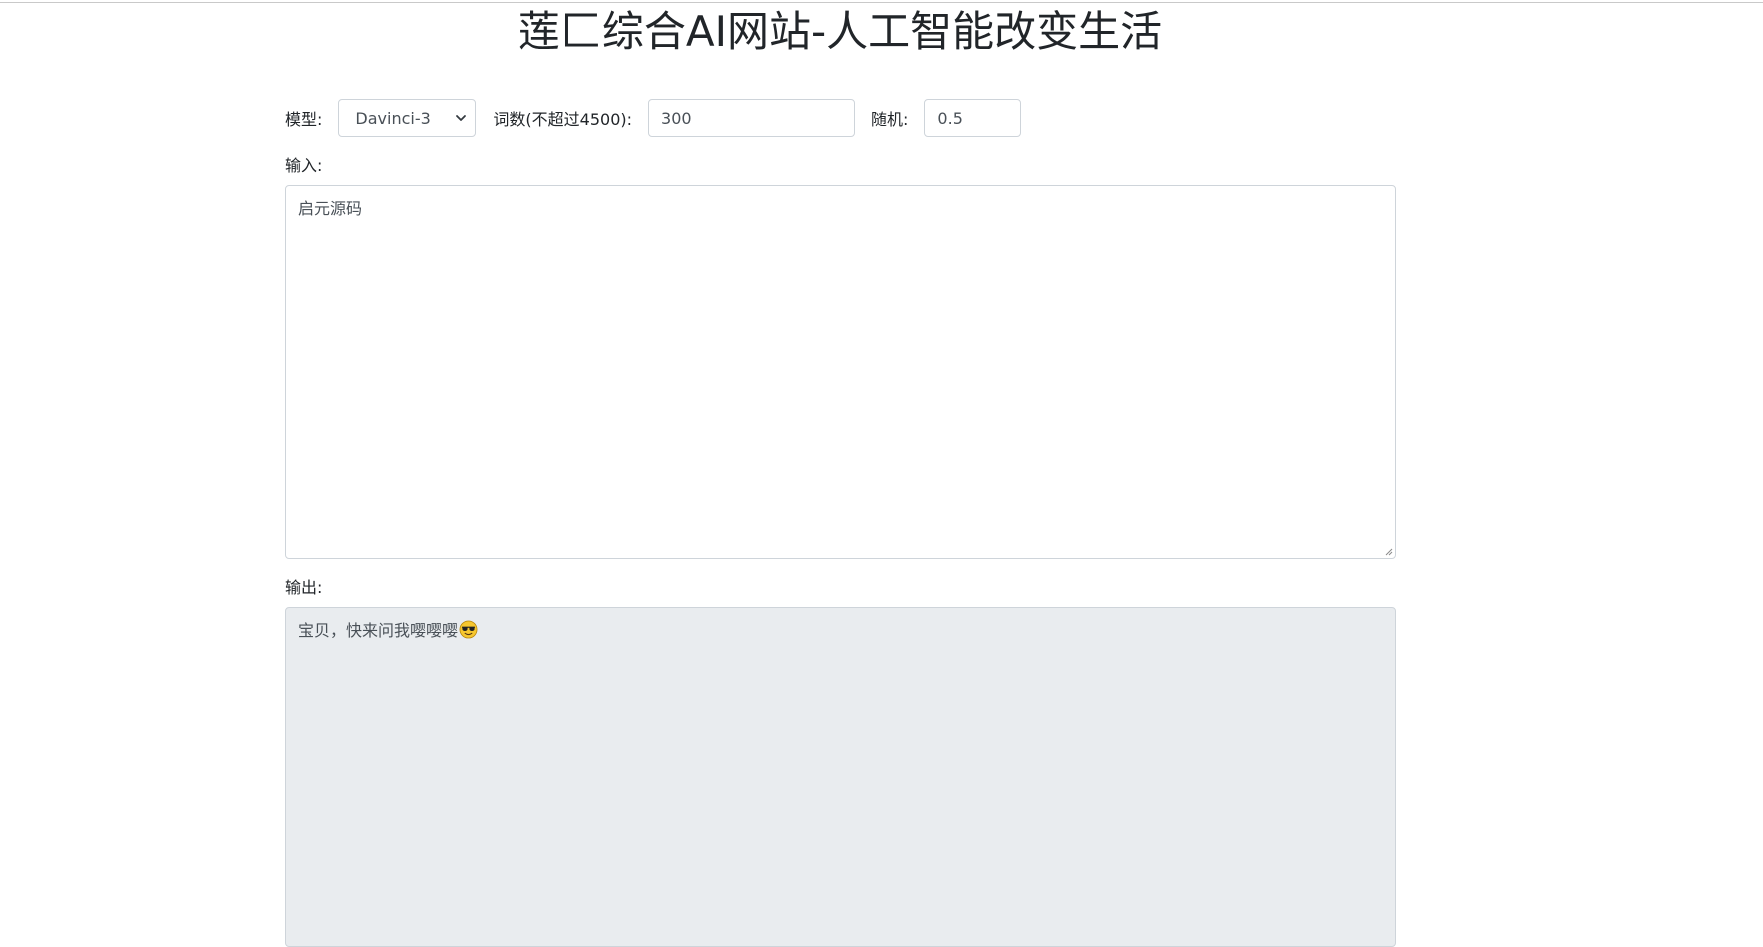 Image resolution: width=1763 pixels, height=947 pixels. Describe the element at coordinates (563, 119) in the screenshot. I see `word-count-label: 词数(不超过4500):` at that location.